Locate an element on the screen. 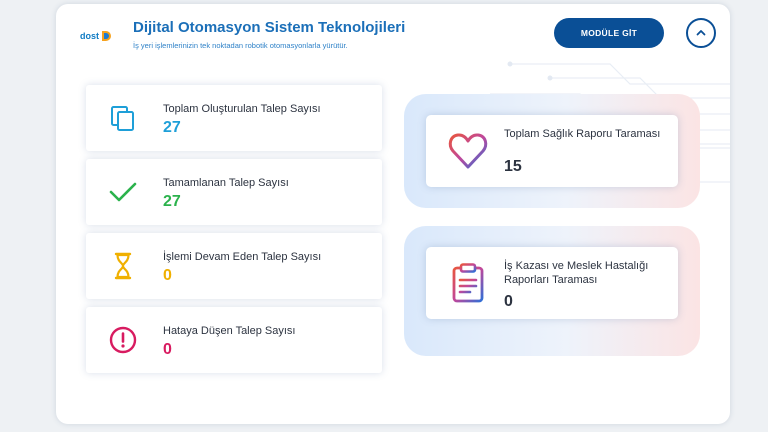 The image size is (768, 432). copy-icon is located at coordinates (122, 118).